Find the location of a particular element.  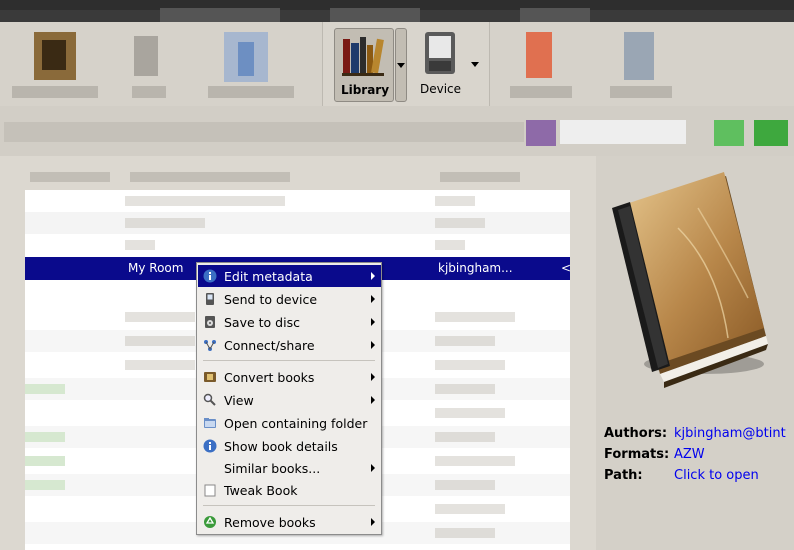

authors-row: Authors: kjbingham@btint is located at coordinates (695, 436).